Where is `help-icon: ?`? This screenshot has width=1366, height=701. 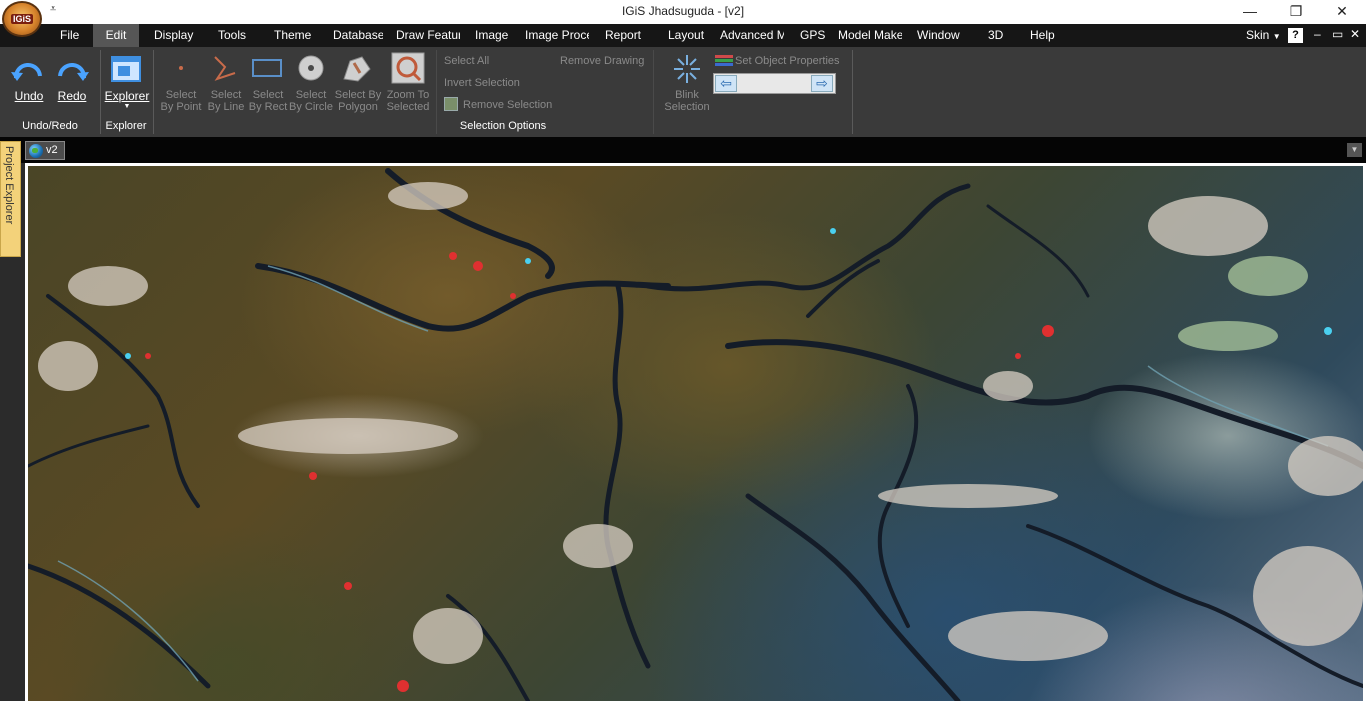 help-icon: ? is located at coordinates (1295, 35).